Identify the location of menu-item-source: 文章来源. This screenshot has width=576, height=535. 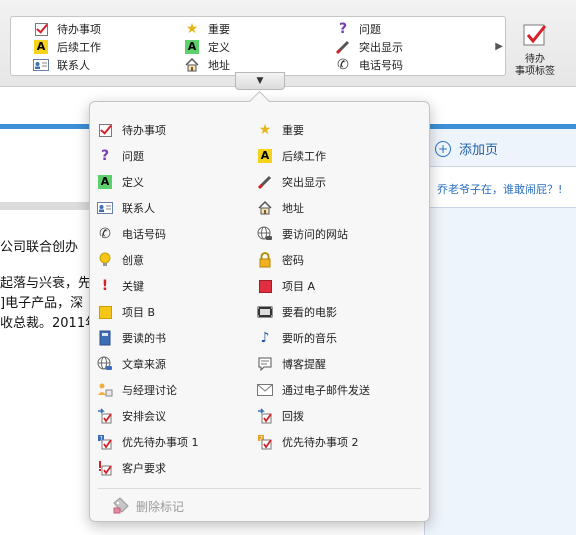
(131, 364).